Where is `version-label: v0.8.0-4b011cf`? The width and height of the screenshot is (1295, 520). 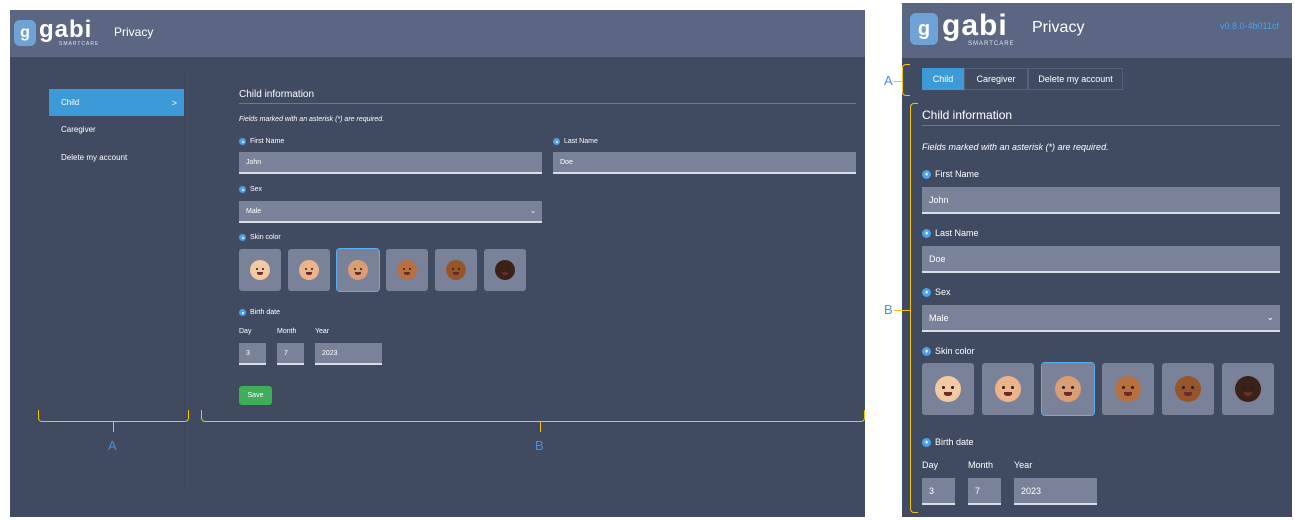 version-label: v0.8.0-4b011cf is located at coordinates (1249, 26).